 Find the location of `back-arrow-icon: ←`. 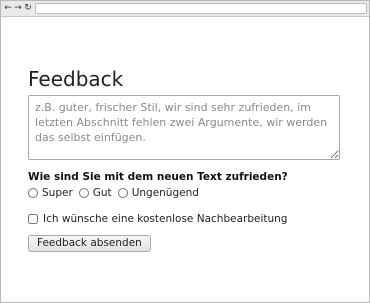

back-arrow-icon: ← is located at coordinates (8, 8).